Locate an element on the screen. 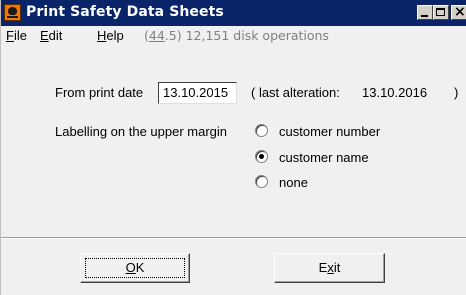 This screenshot has width=466, height=295. menu-file-label: ile is located at coordinates (20, 35).